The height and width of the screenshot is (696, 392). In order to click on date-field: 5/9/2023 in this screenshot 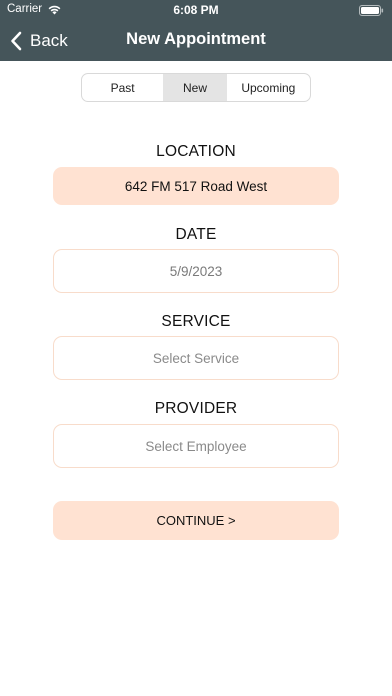, I will do `click(196, 271)`.